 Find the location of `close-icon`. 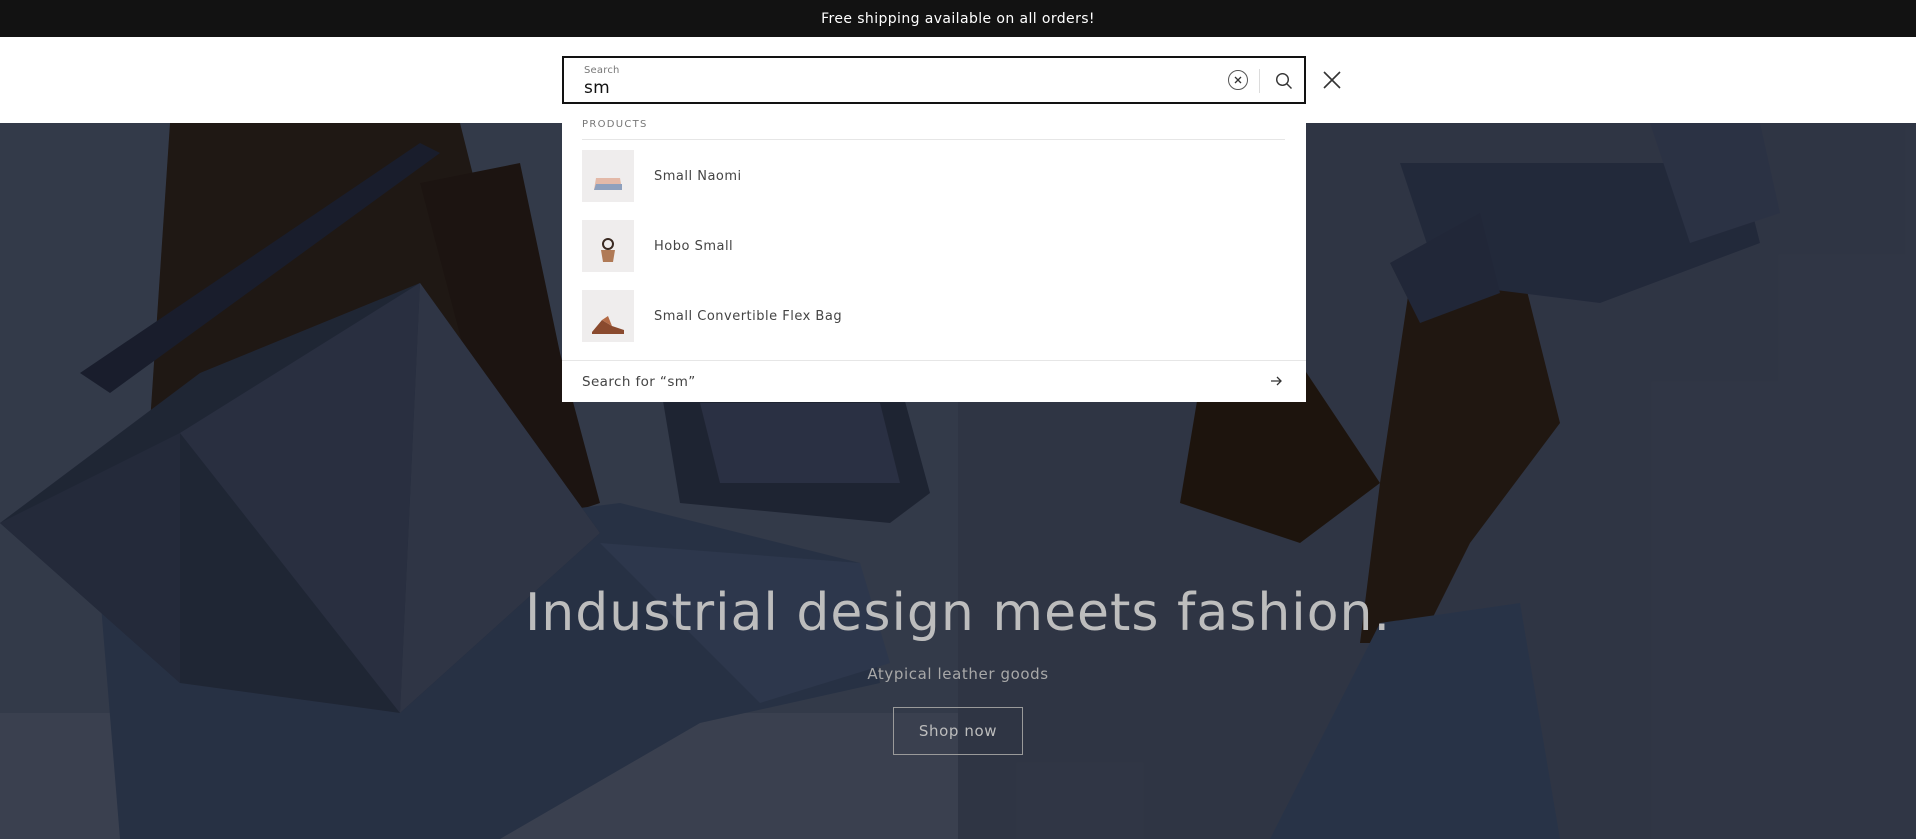

close-icon is located at coordinates (1332, 80).